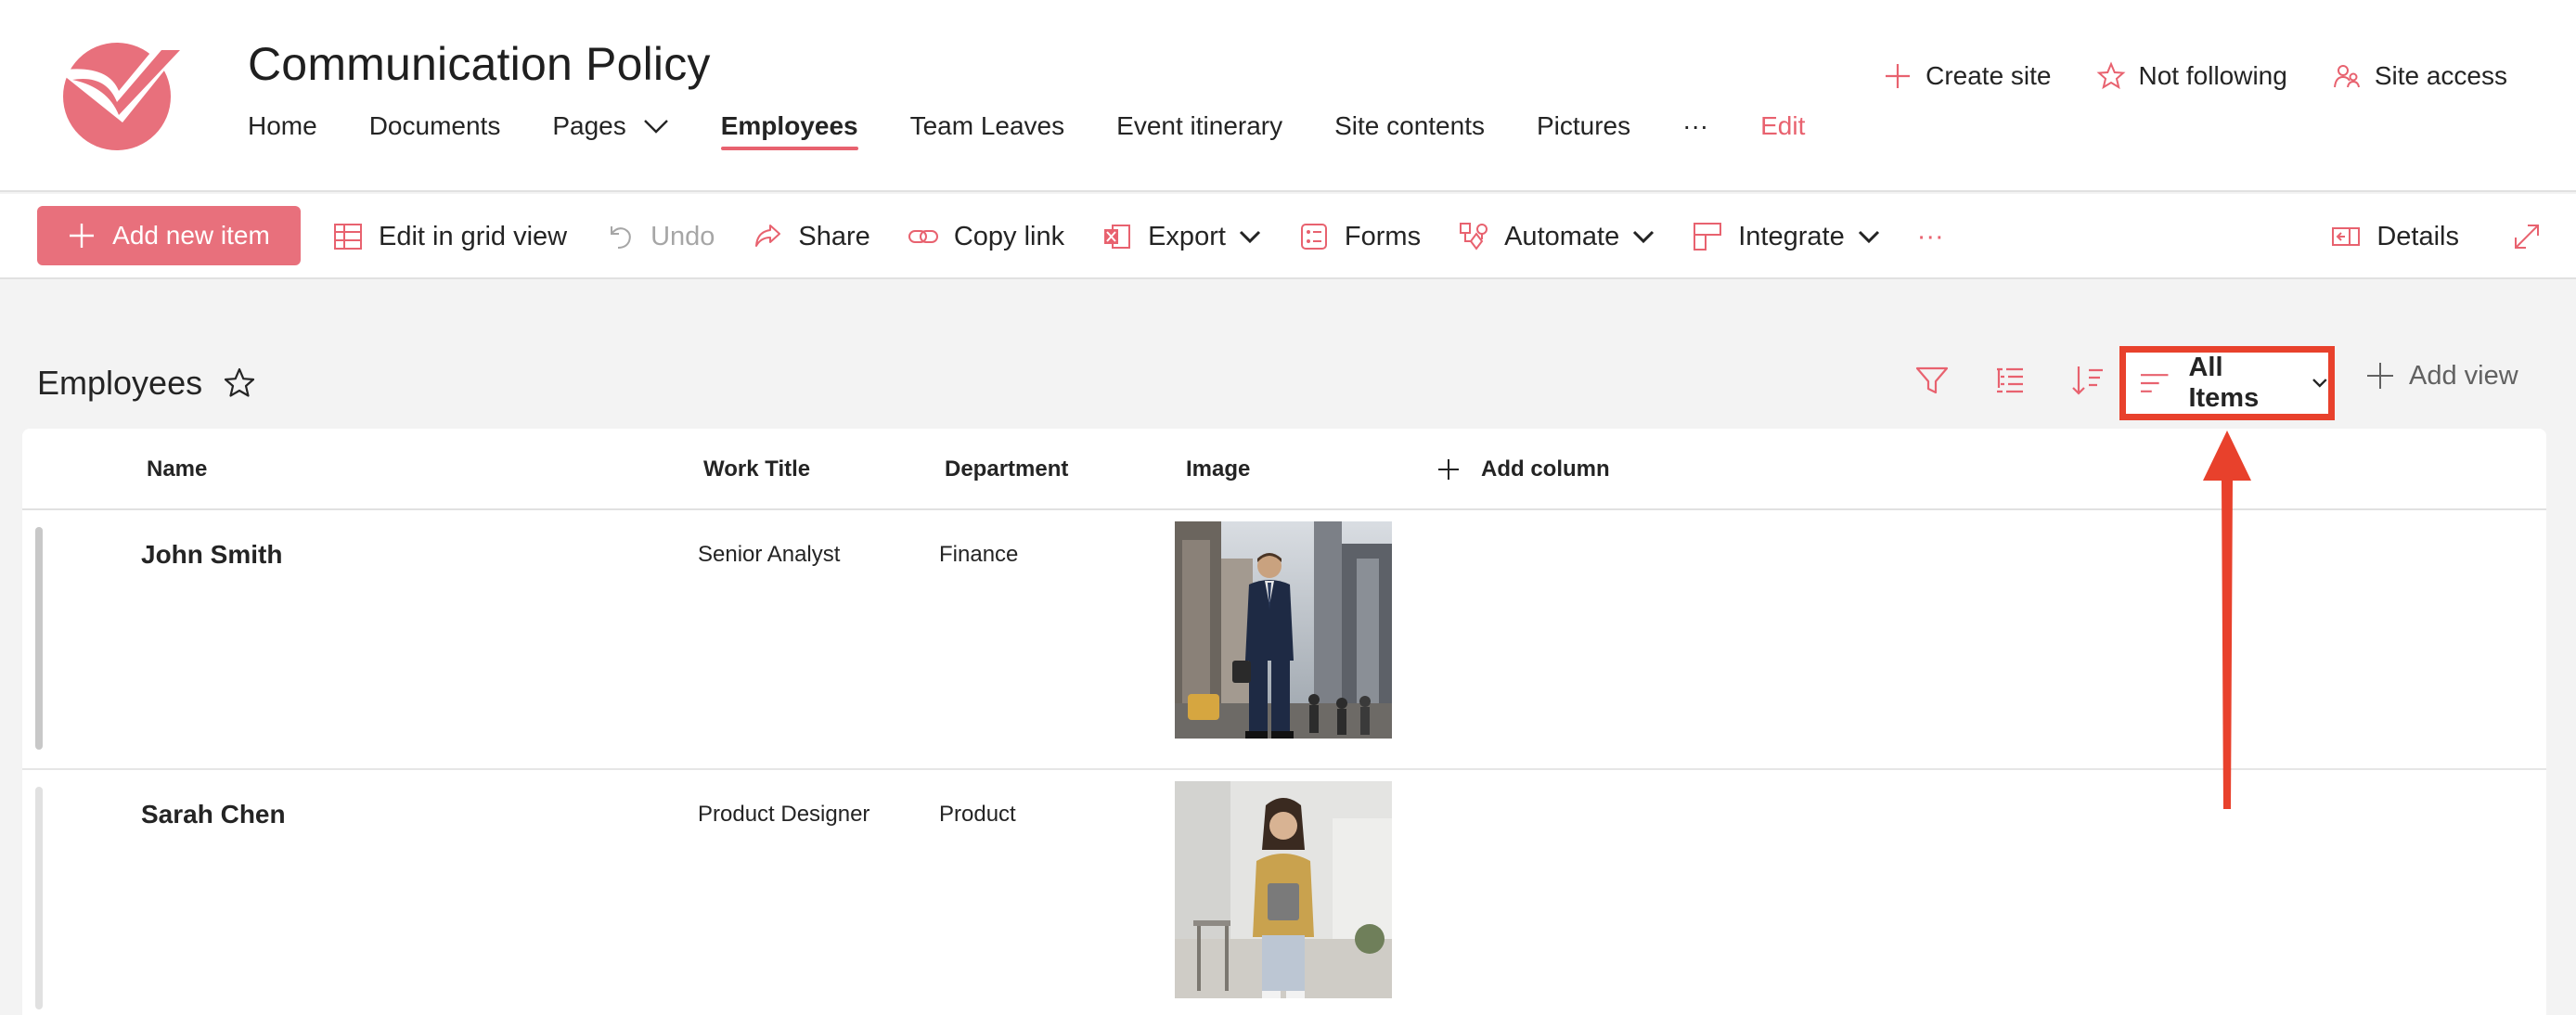  Describe the element at coordinates (1383, 236) in the screenshot. I see `forms-label: Forms` at that location.